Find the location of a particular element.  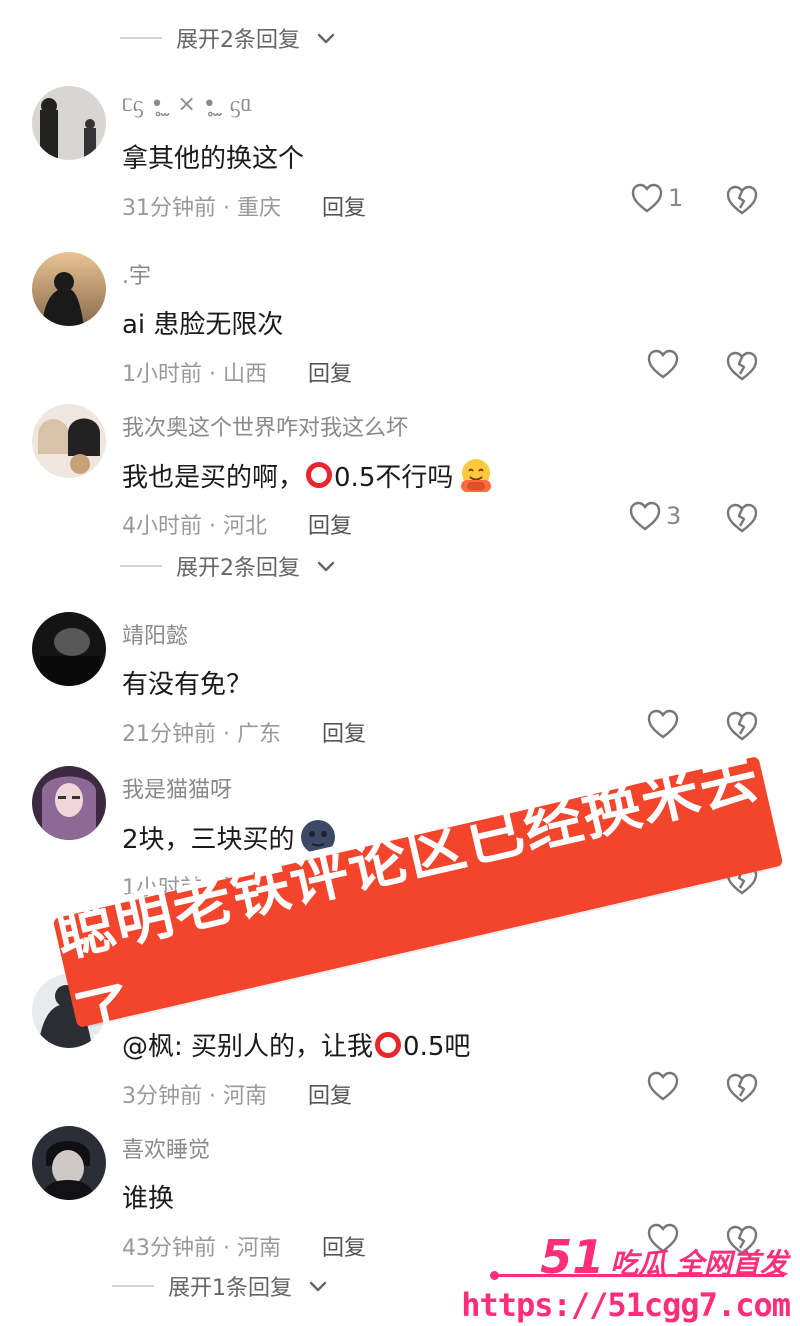

comment-meta: 3分钟前 · 河南 回复 is located at coordinates (237, 1096).